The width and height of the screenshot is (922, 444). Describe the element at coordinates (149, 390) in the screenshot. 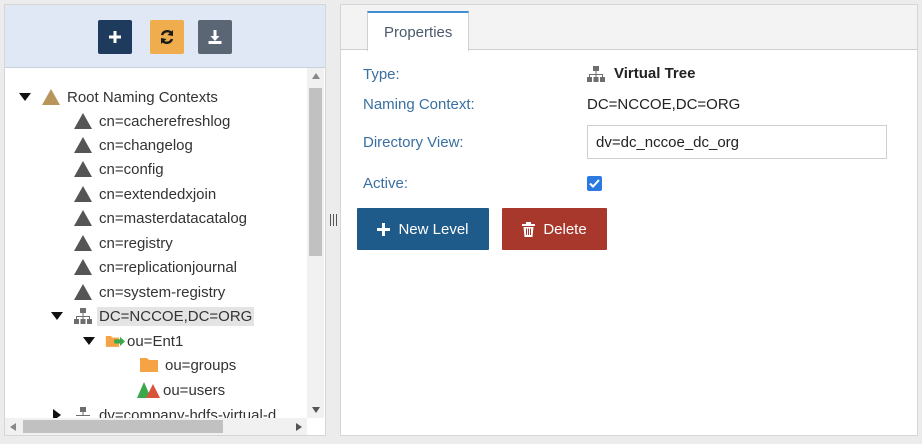

I see `multi-triangle-icon` at that location.